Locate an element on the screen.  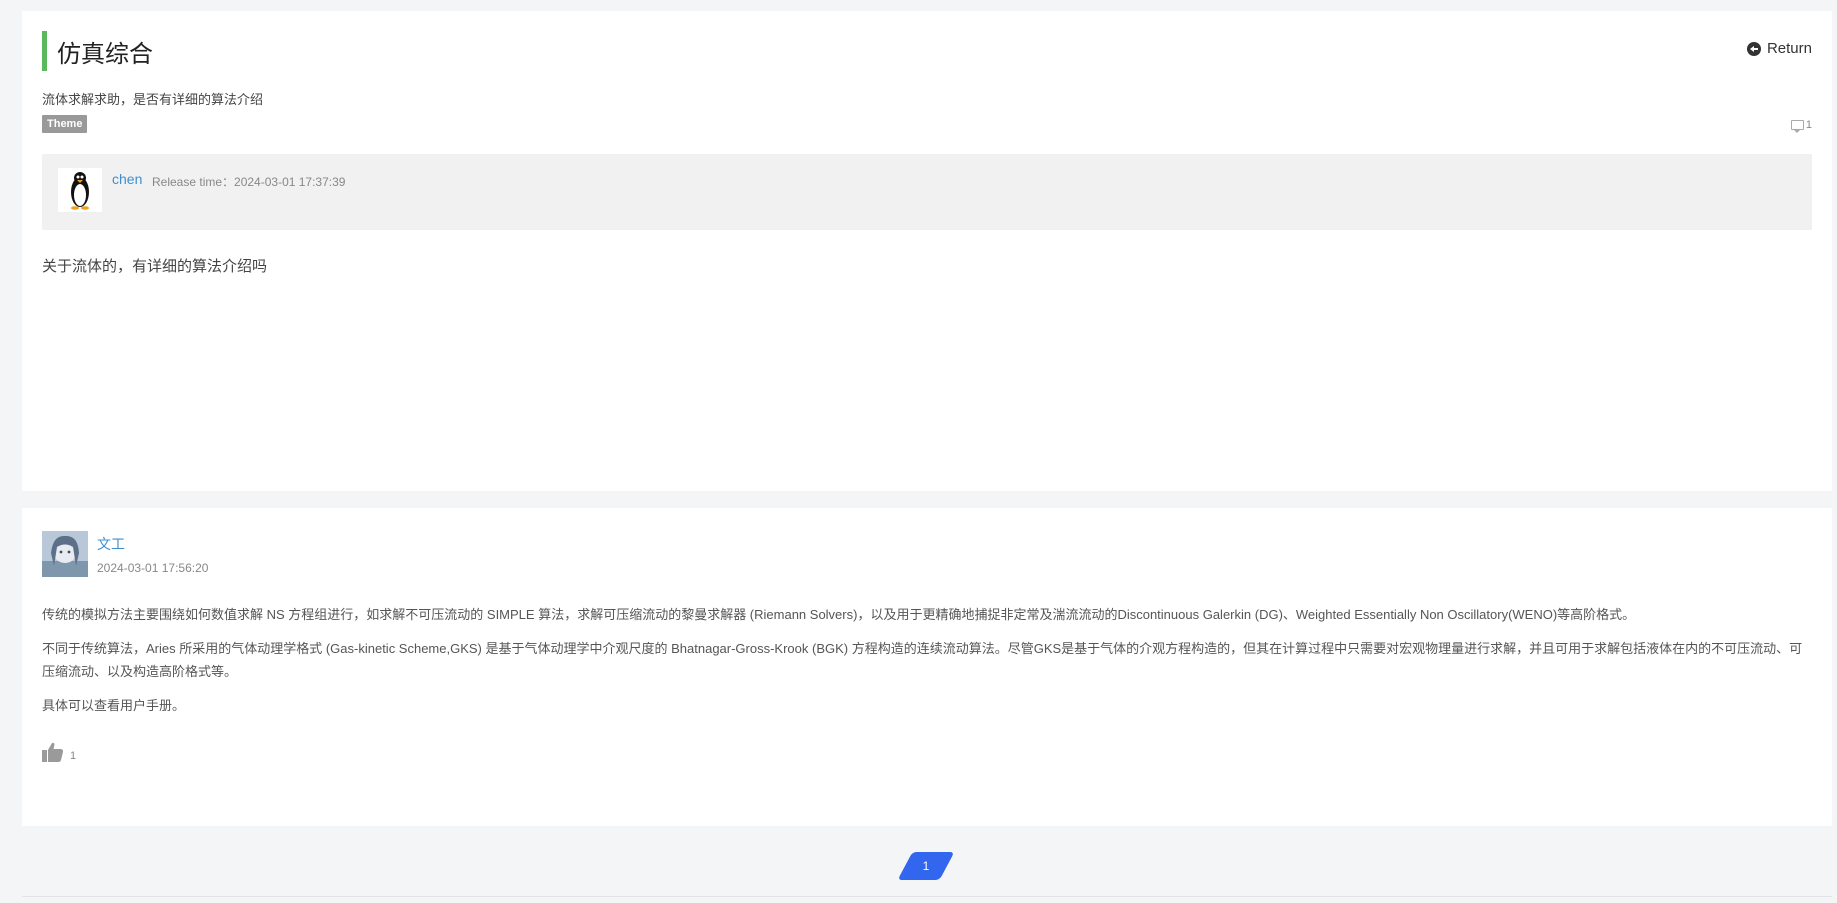
comment-count-value: 1 is located at coordinates (1808, 125).